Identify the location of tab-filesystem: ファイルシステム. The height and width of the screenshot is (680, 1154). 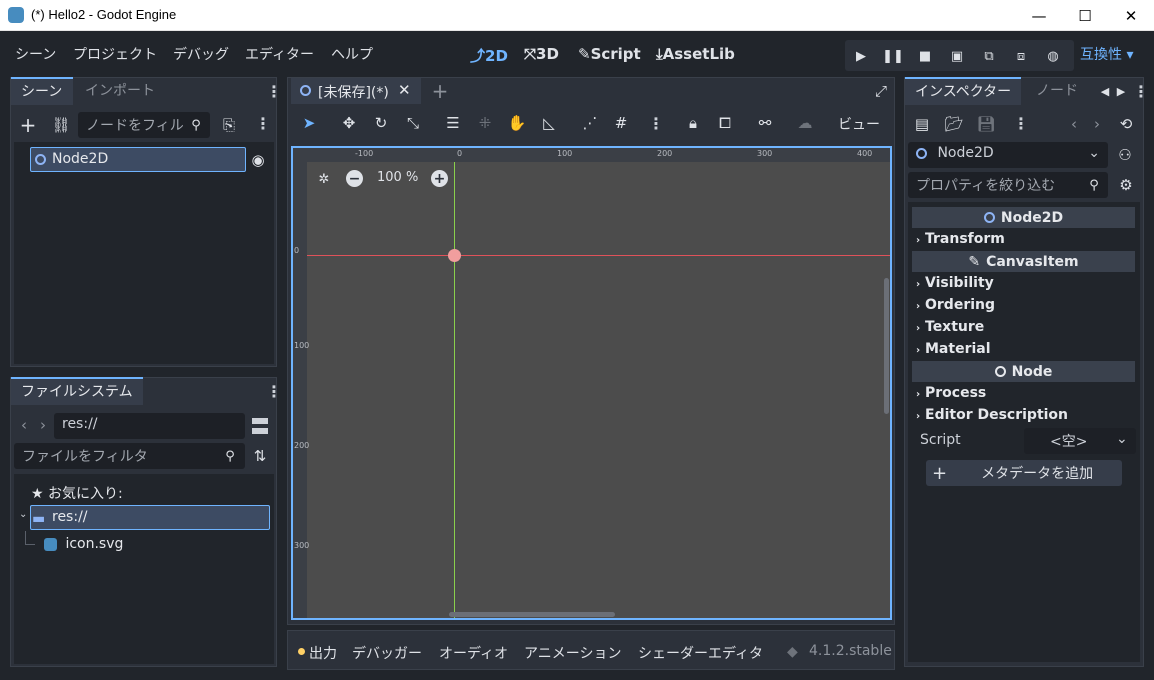
(77, 391).